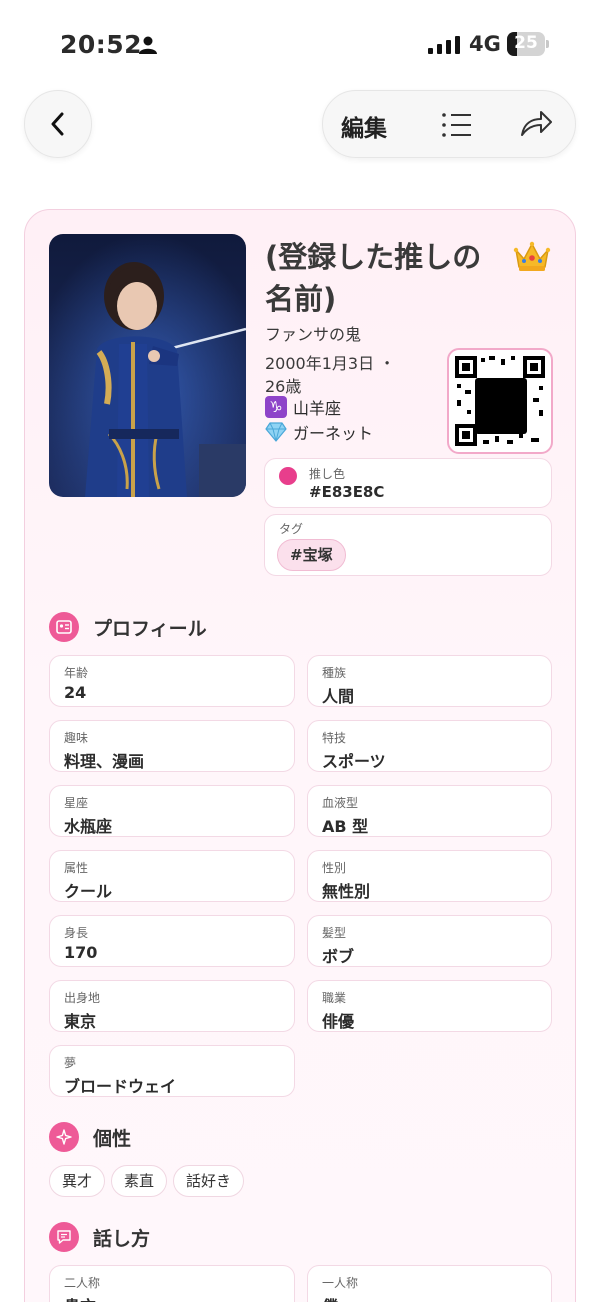  I want to click on birthstone-label: ガーネット, so click(333, 433).